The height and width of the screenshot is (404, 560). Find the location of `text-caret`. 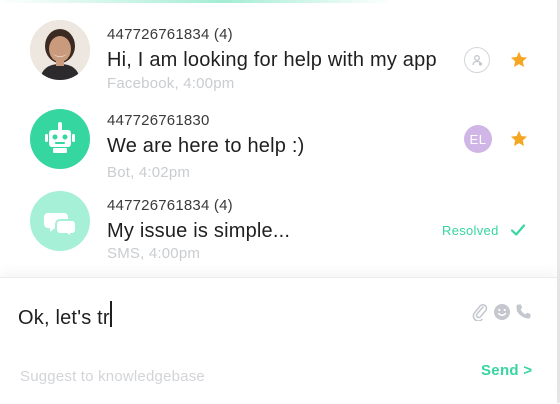

text-caret is located at coordinates (111, 314).